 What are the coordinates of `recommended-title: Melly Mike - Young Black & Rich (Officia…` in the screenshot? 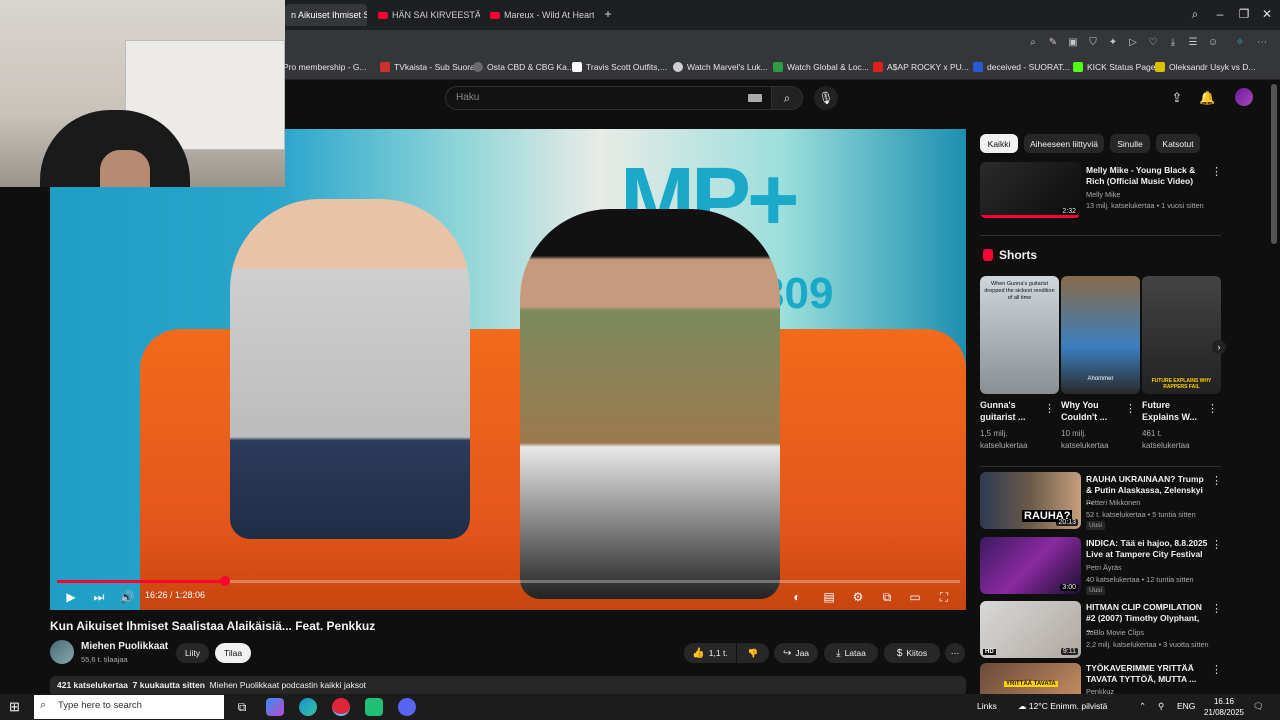 It's located at (1147, 176).